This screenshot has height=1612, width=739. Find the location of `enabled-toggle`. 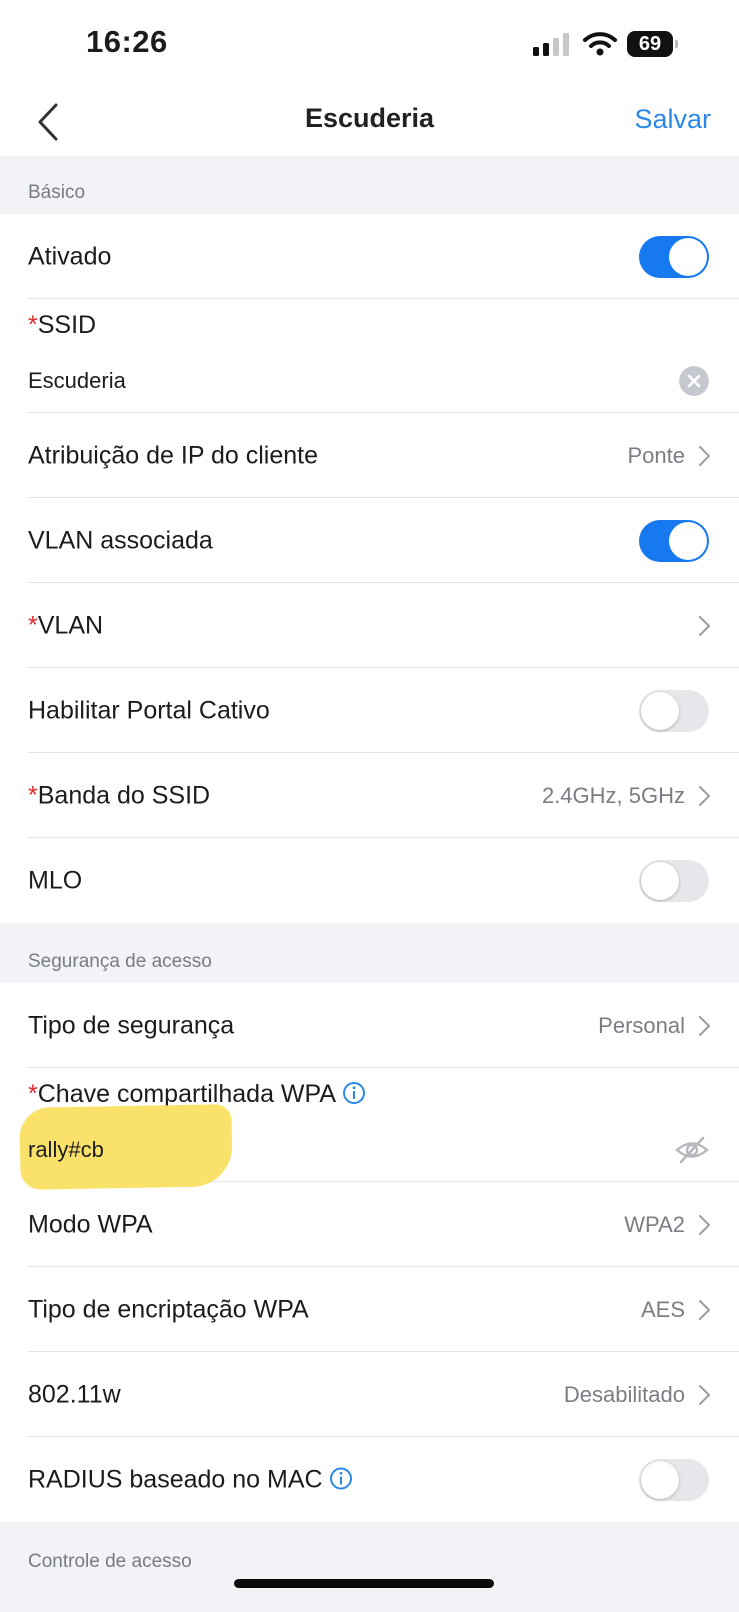

enabled-toggle is located at coordinates (674, 256).